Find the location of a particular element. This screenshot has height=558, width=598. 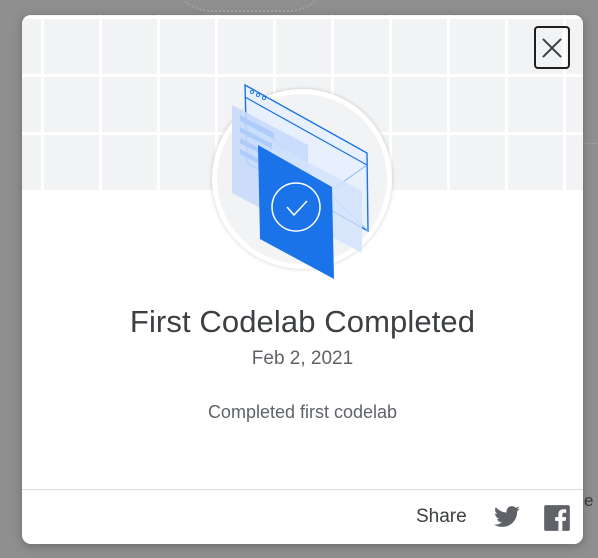

badge-date: Feb 2, 2021 is located at coordinates (302, 358).